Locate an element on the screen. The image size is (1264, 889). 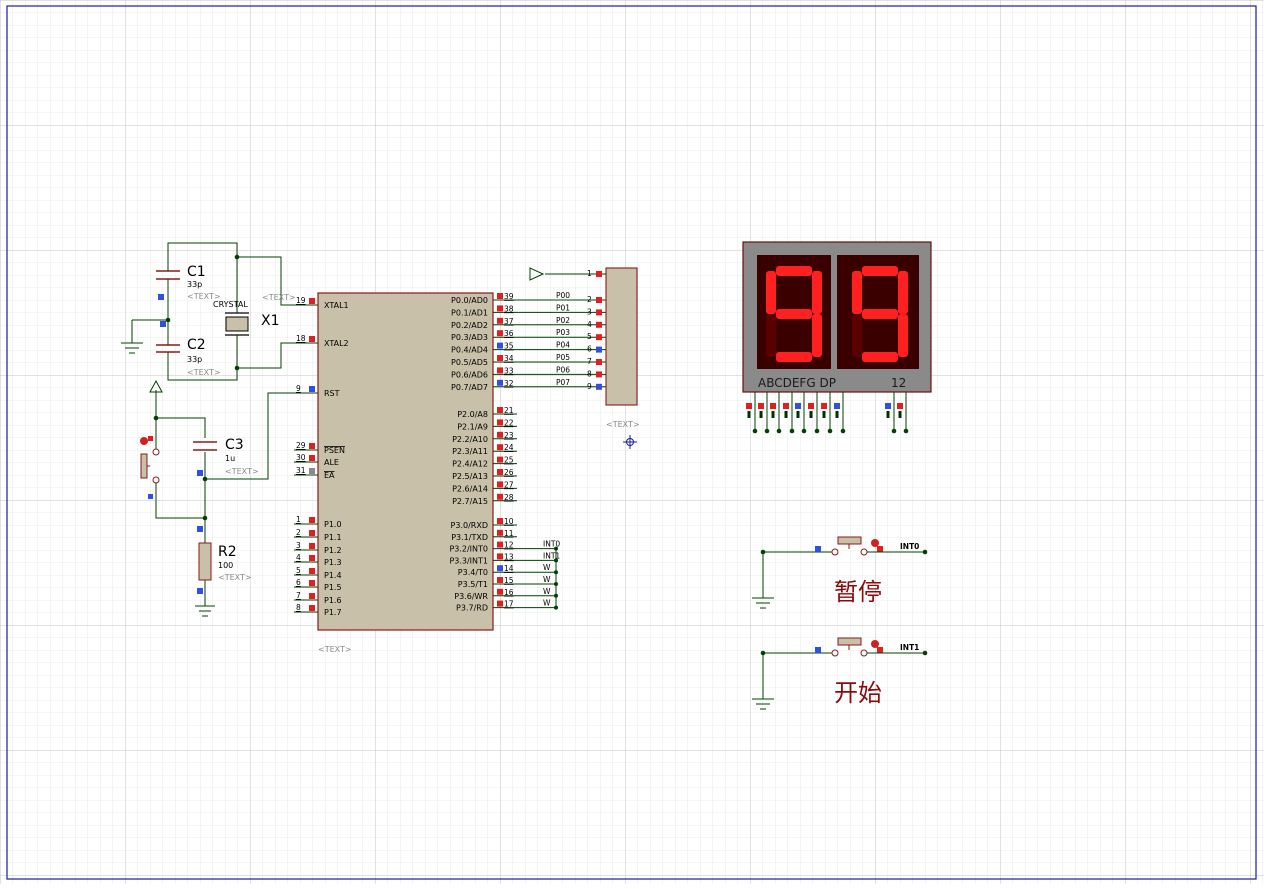
pin-name: ALE is located at coordinates (331, 462).